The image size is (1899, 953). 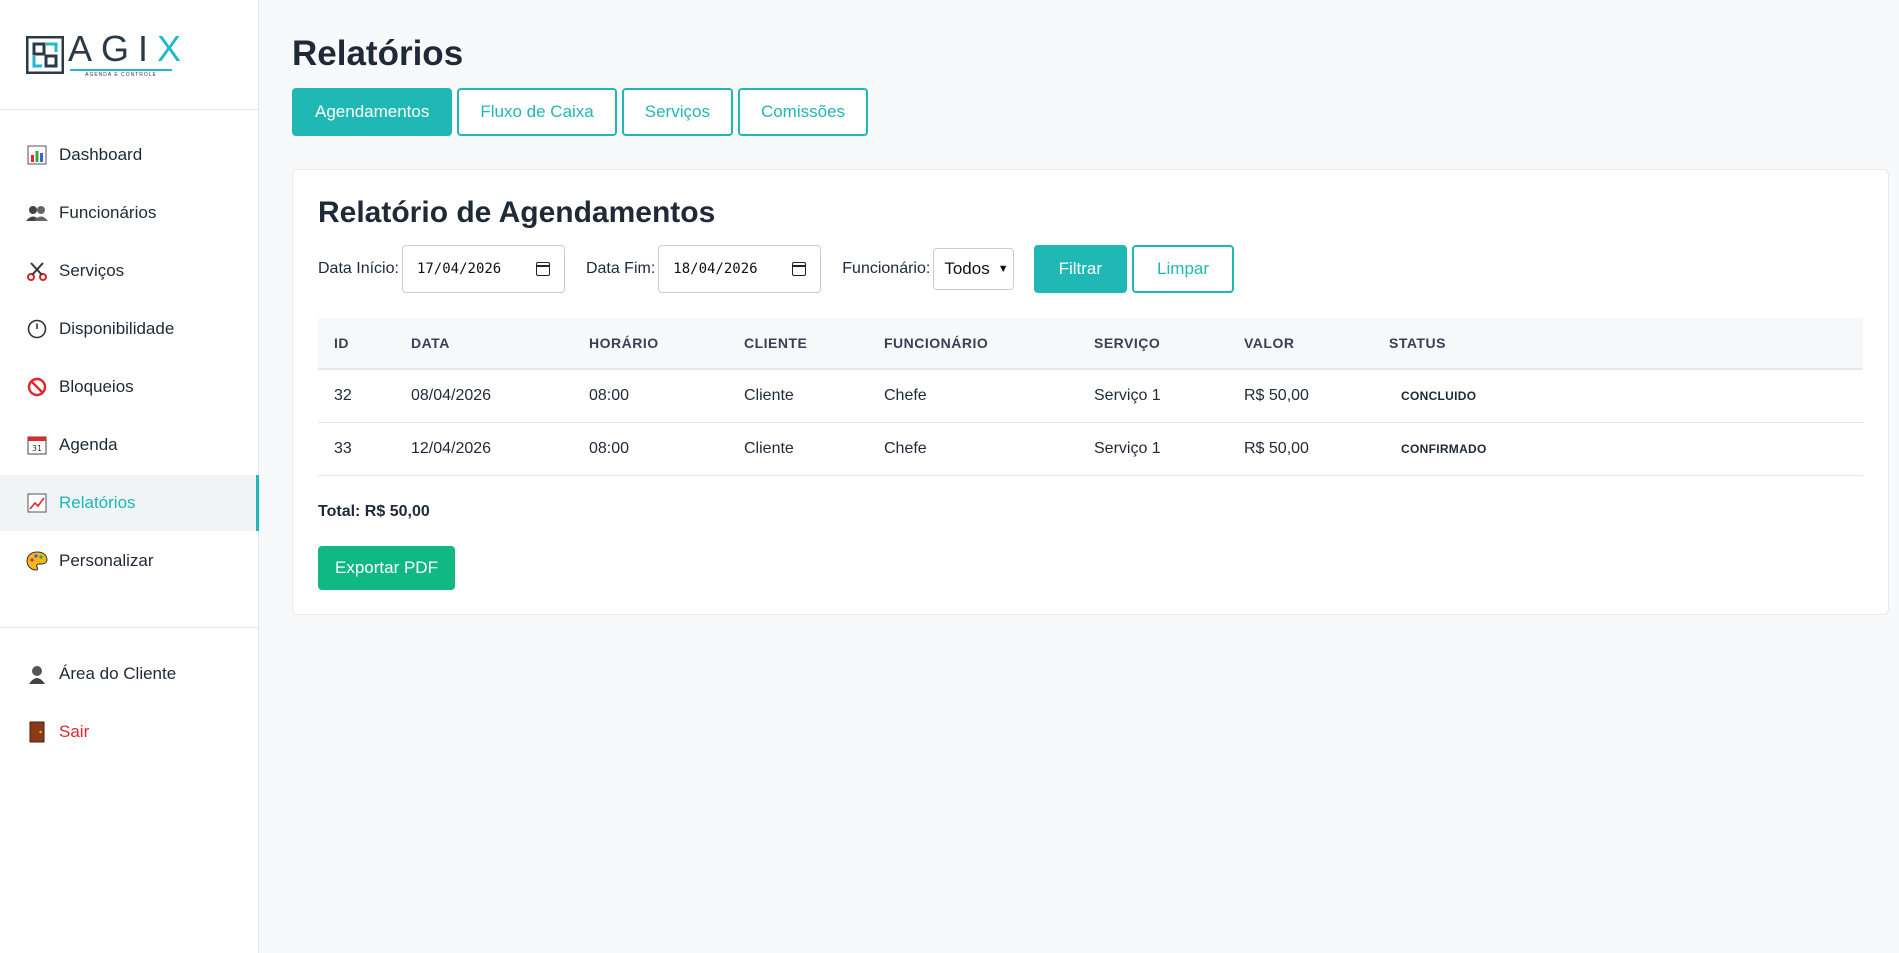 I want to click on calendar-icon: 31, so click(x=37, y=445).